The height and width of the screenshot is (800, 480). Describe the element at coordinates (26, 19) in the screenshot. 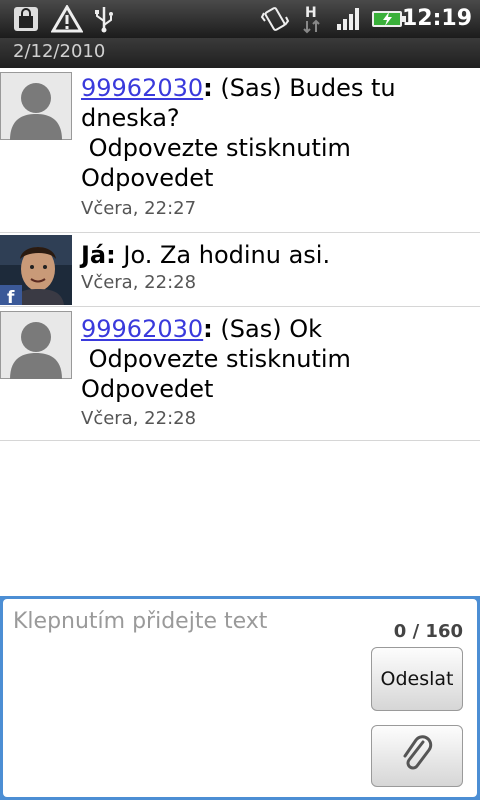

I see `shopping-bag-icon` at that location.